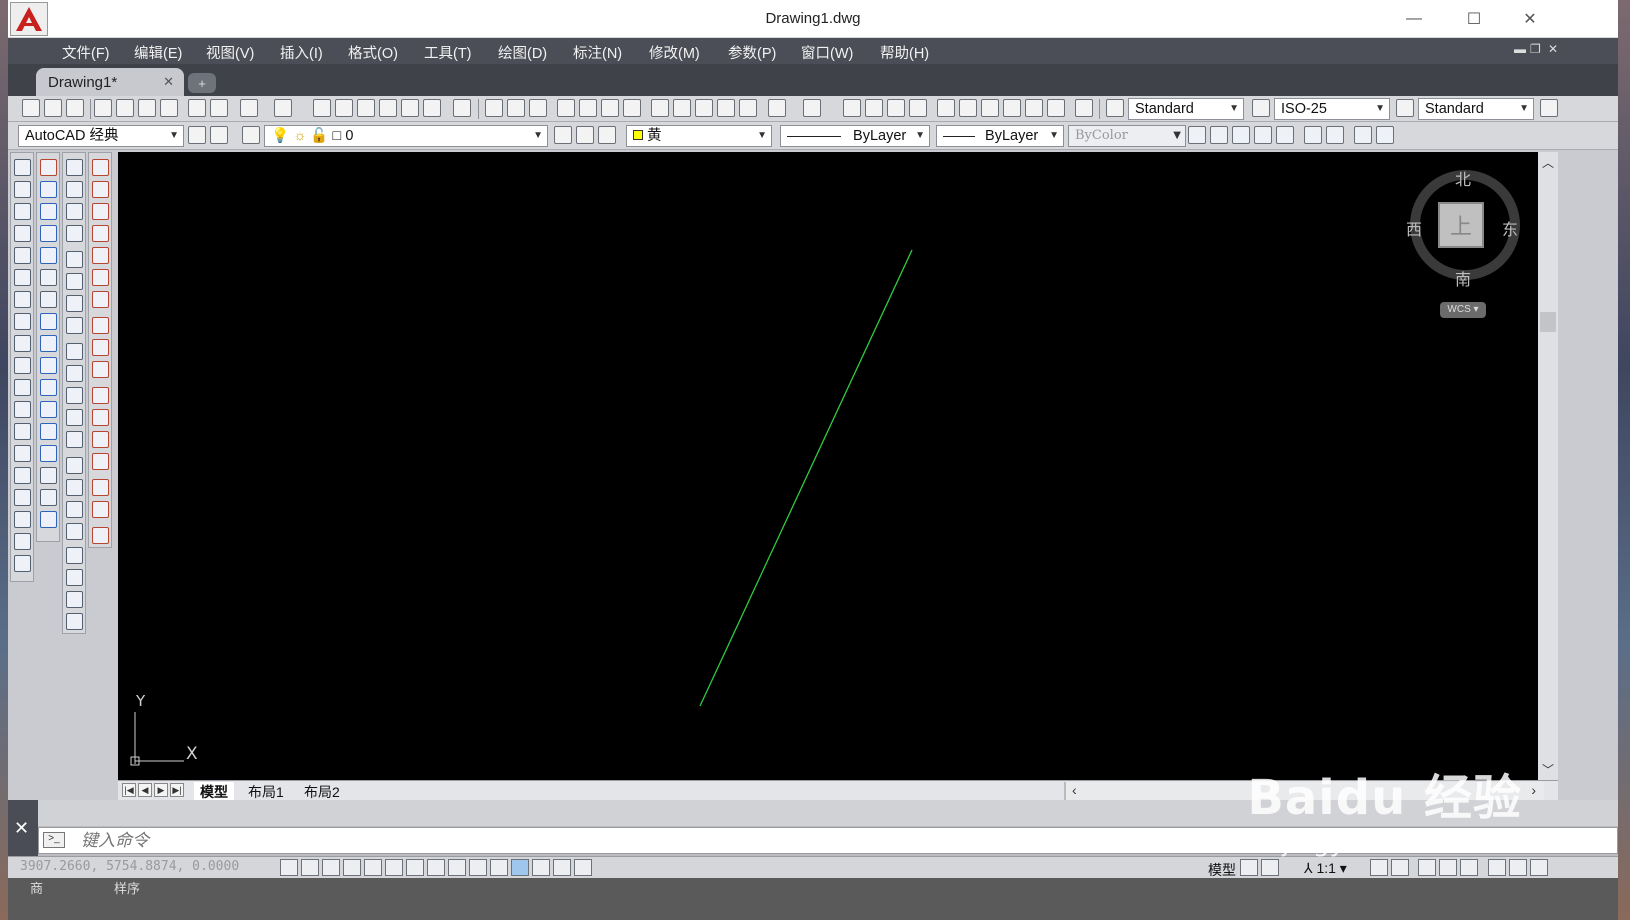 The height and width of the screenshot is (920, 1630). What do you see at coordinates (1476, 109) in the screenshot?
I see `table-style-select: Standard ▼` at bounding box center [1476, 109].